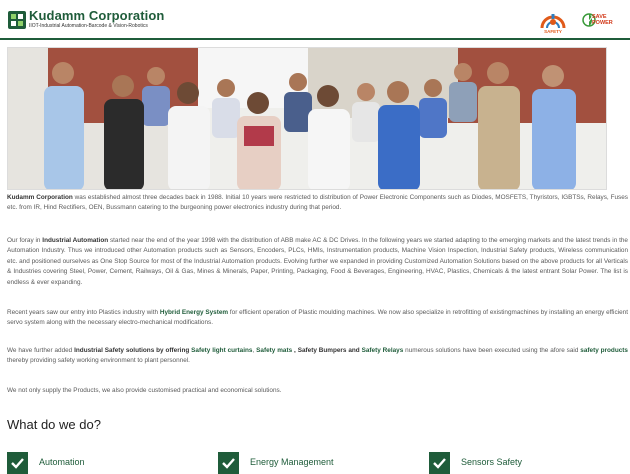 This screenshot has width=630, height=474. What do you see at coordinates (25, 240) in the screenshot?
I see `intro-paragraph-2-before: Our foray in` at bounding box center [25, 240].